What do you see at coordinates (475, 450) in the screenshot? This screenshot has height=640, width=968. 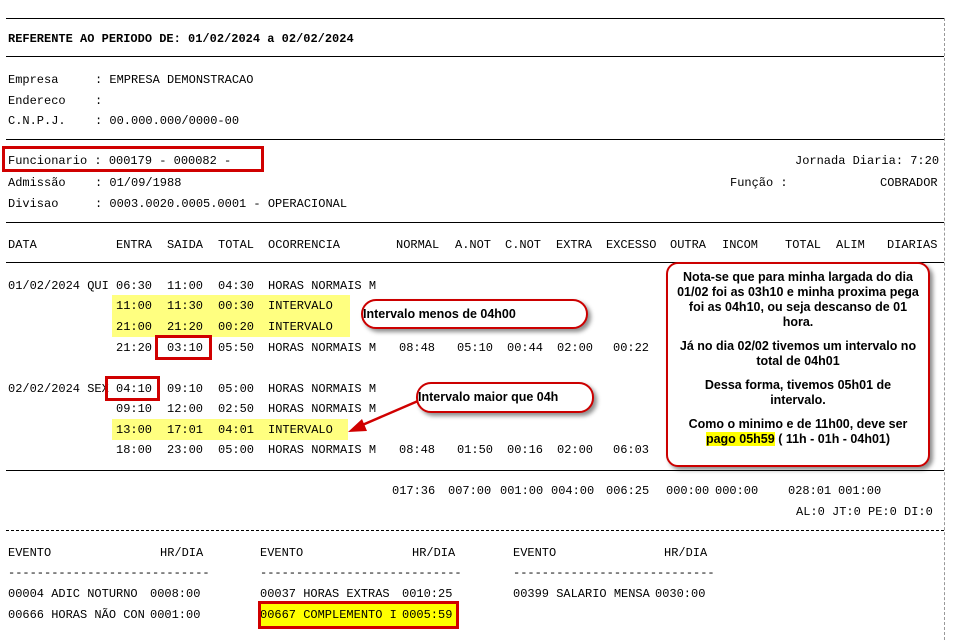 I see `row7-anot: 01:50` at bounding box center [475, 450].